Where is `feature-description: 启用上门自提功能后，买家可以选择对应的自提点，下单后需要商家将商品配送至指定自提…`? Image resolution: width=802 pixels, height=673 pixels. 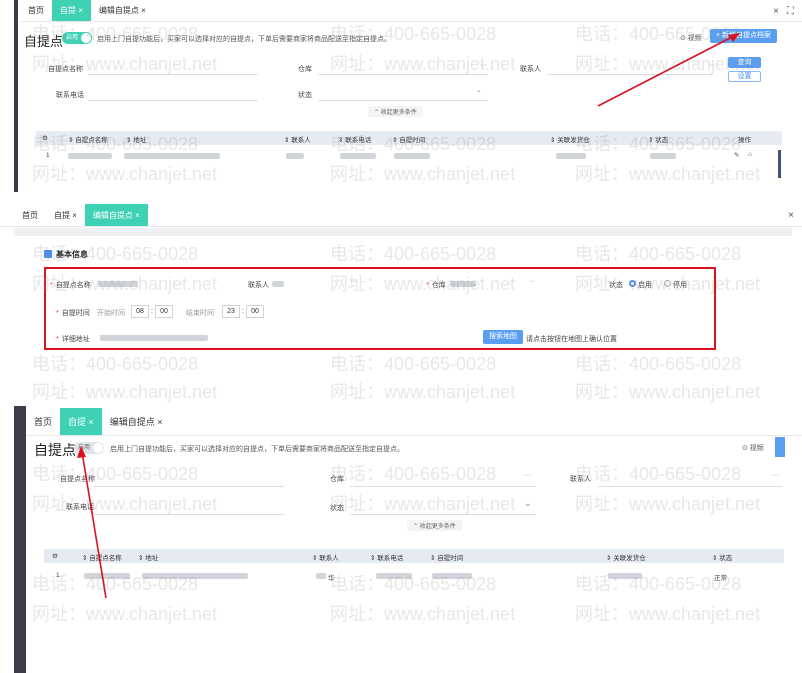 feature-description: 启用上门自提功能后，买家可以选择对应的自提点，下单后需要商家将商品配送至指定自提… is located at coordinates (257, 449).